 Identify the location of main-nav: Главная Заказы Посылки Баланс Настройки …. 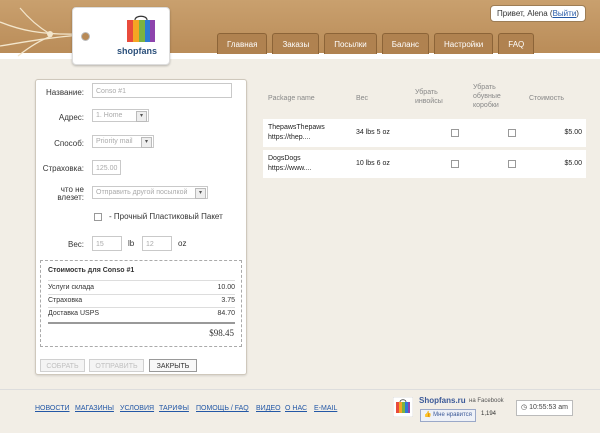
(376, 43).